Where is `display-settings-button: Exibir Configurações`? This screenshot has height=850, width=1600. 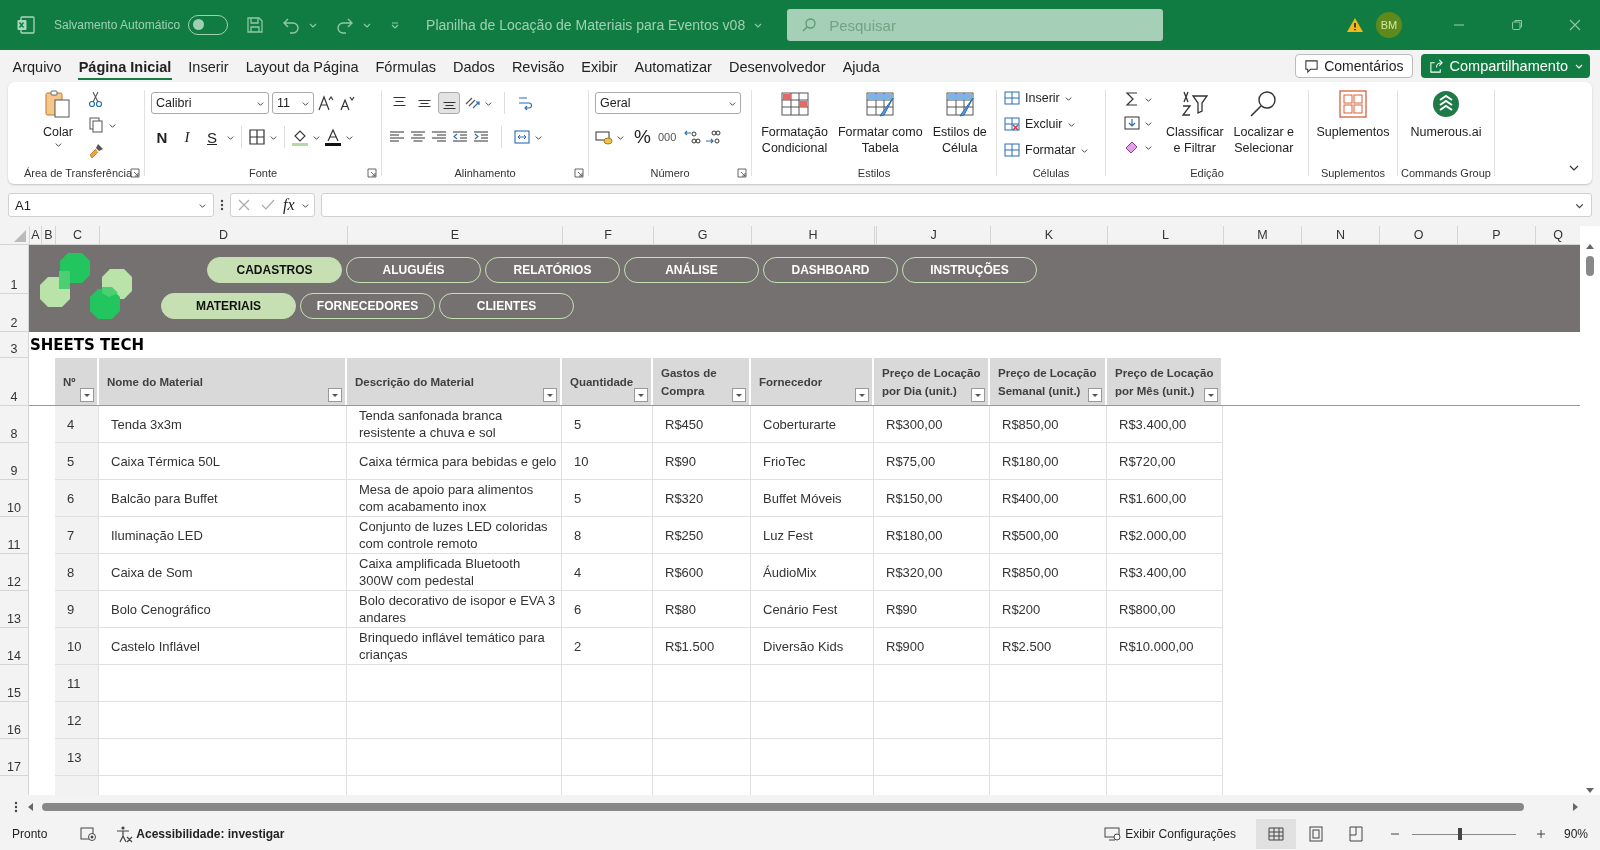 display-settings-button: Exibir Configurações is located at coordinates (1170, 834).